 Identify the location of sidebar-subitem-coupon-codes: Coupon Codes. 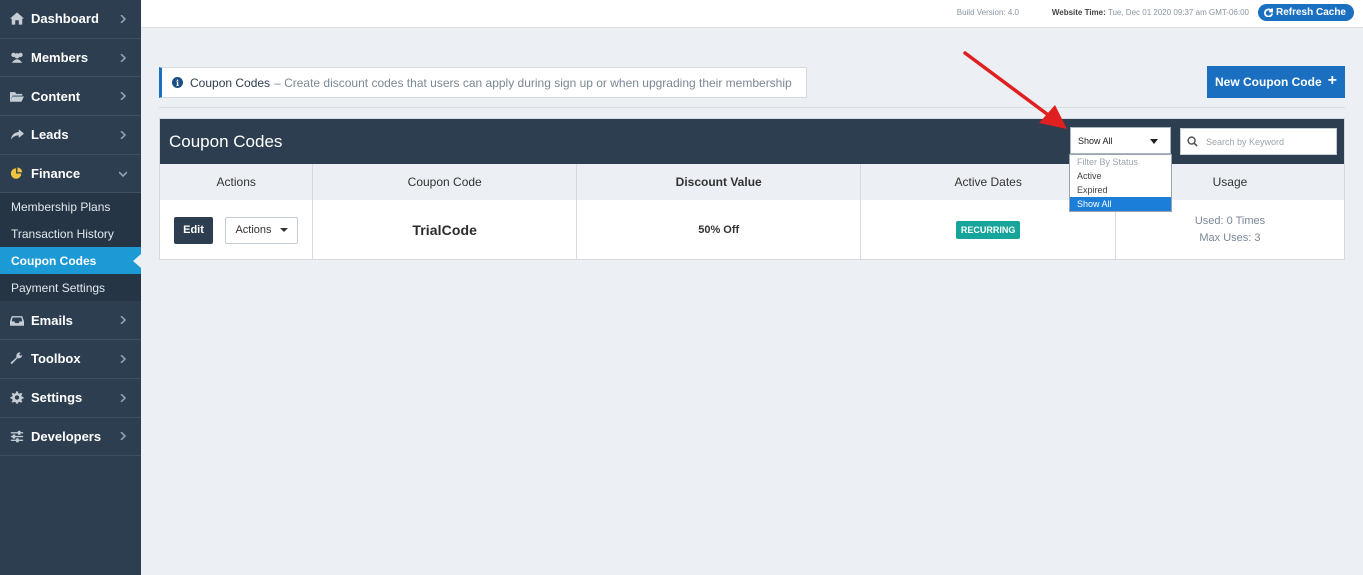
(70, 261).